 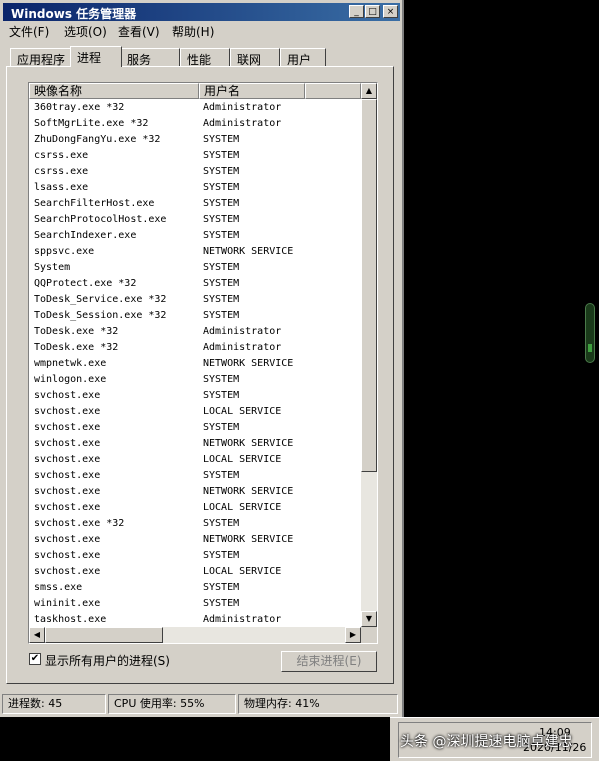 What do you see at coordinates (486, 742) in the screenshot?
I see `watermark-text: 头条 @深圳提速电脑卓建忠` at bounding box center [486, 742].